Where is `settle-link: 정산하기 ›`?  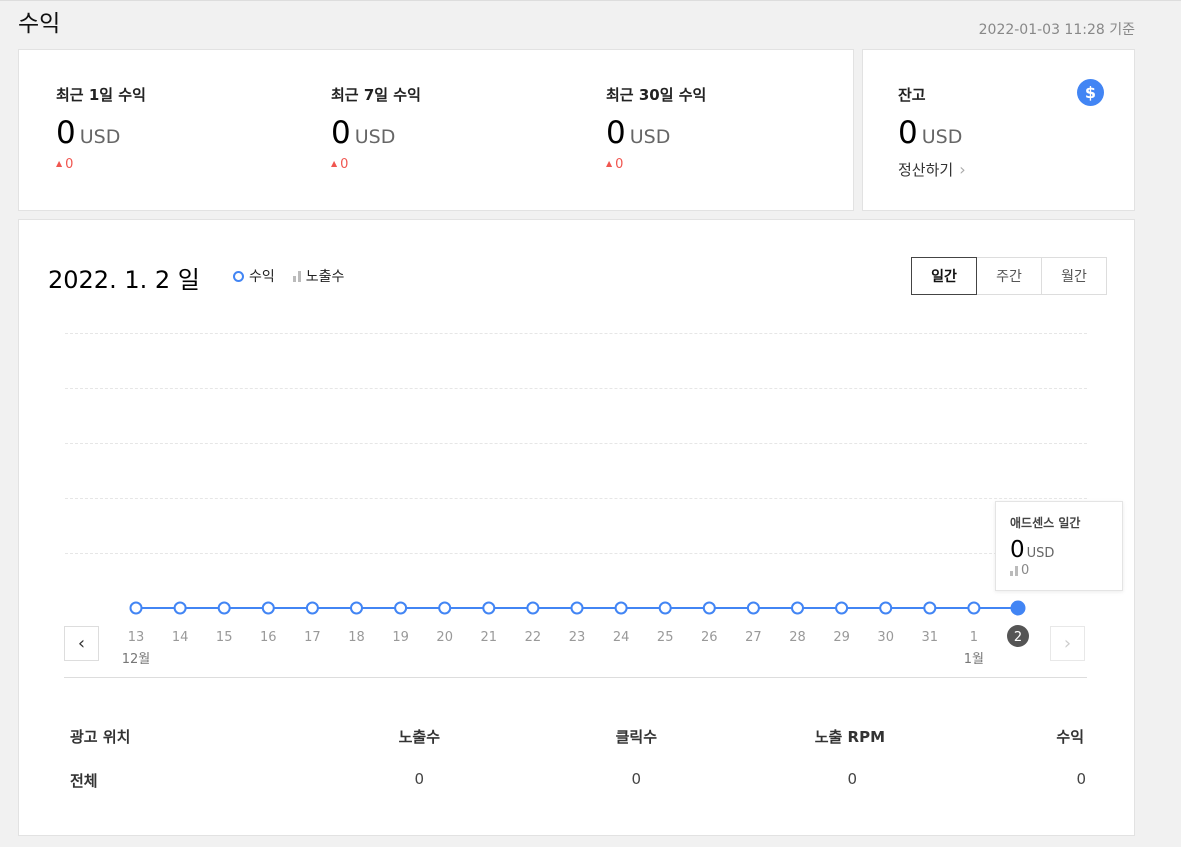 settle-link: 정산하기 › is located at coordinates (932, 169).